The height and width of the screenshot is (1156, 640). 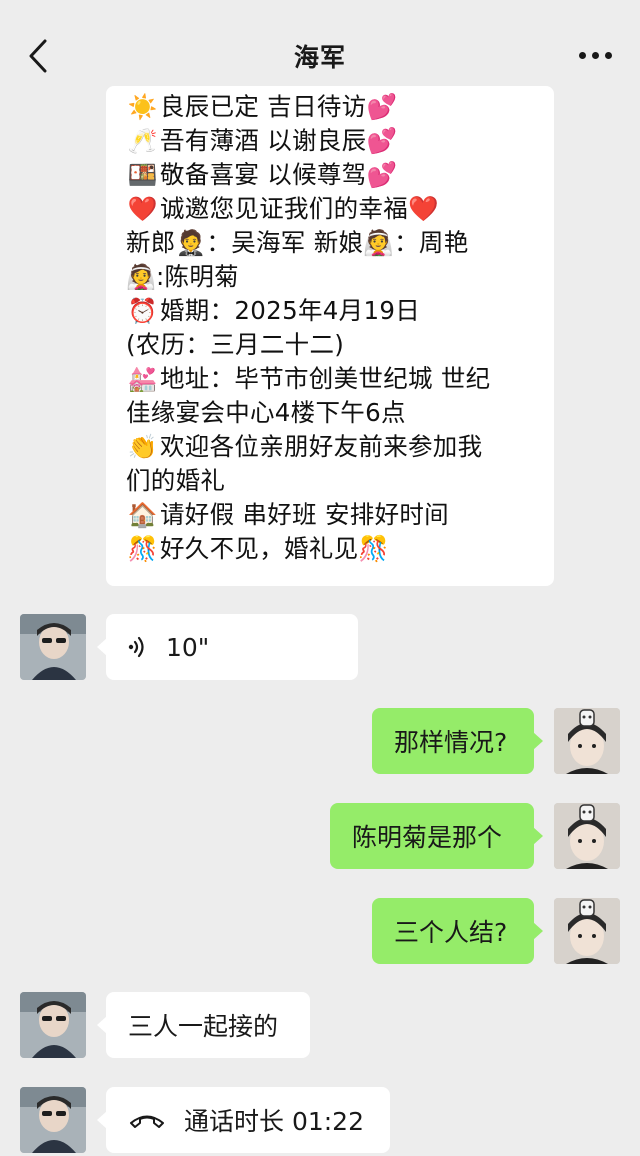 I want to click on invitation-line: 🥂 吾有薄酒 以谢良辰 💕, so click(x=333, y=141).